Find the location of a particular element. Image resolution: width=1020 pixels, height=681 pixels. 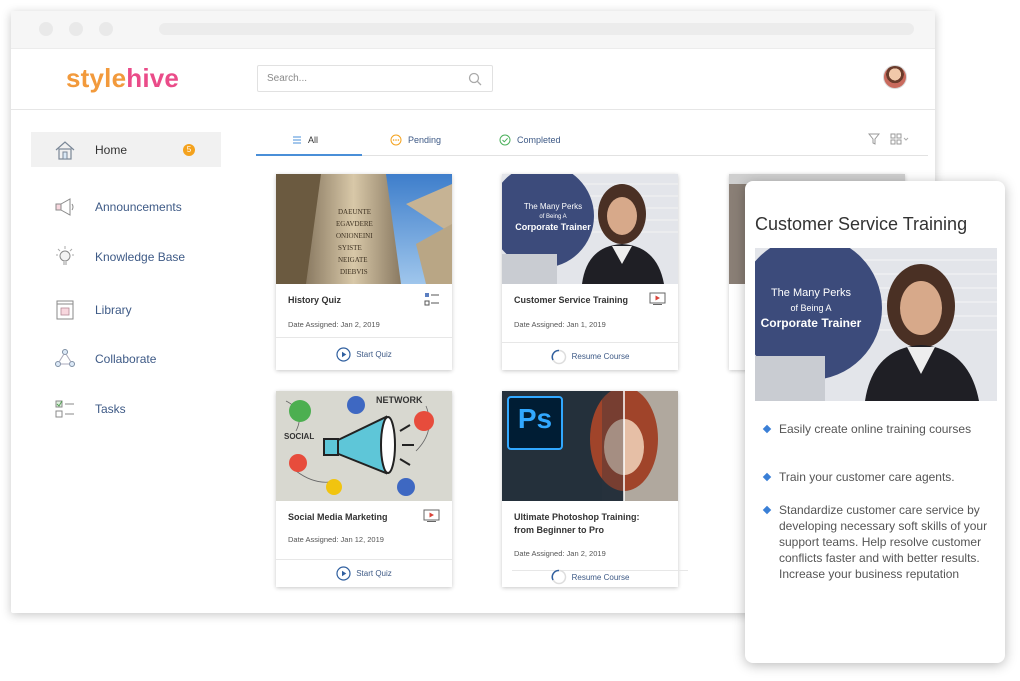

active-tab-indicator is located at coordinates (309, 155).